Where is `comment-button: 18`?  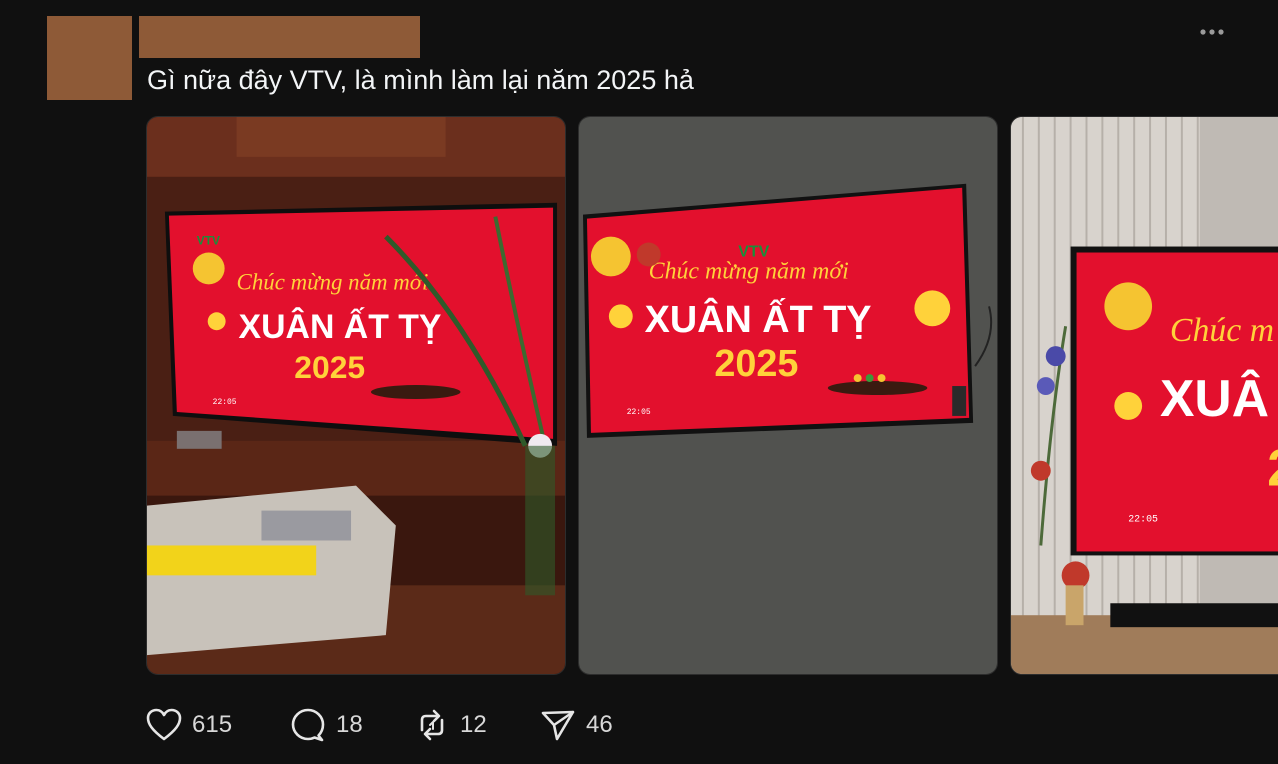
comment-button: 18 is located at coordinates (352, 725).